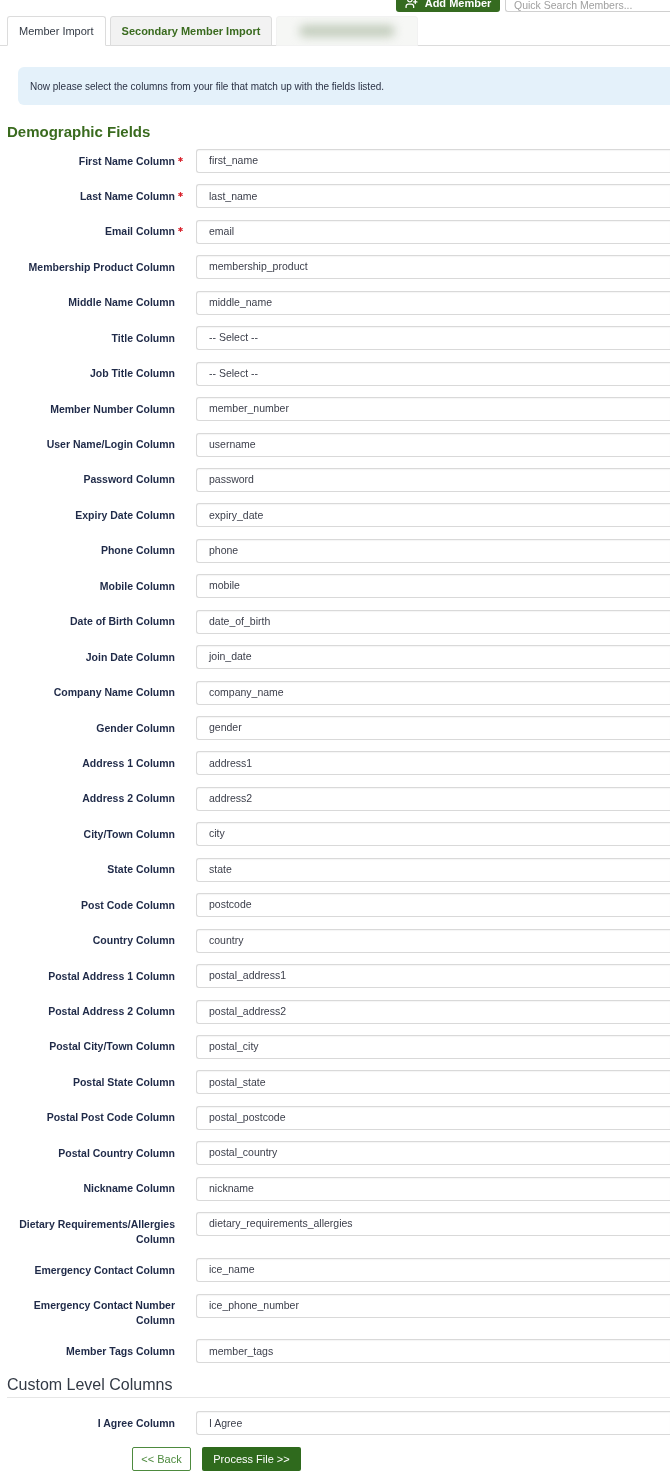  What do you see at coordinates (433, 267) in the screenshot?
I see `column-dropdown: membership_product` at bounding box center [433, 267].